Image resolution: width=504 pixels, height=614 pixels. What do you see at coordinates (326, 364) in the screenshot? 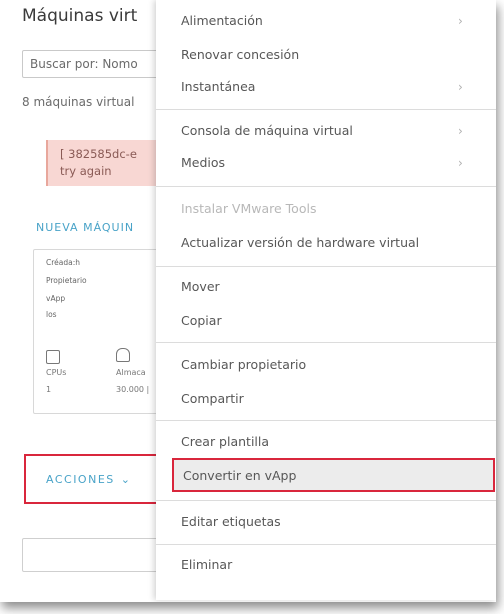
I see `menu-item-cambiar-propietario: Cambiar propietario` at bounding box center [326, 364].